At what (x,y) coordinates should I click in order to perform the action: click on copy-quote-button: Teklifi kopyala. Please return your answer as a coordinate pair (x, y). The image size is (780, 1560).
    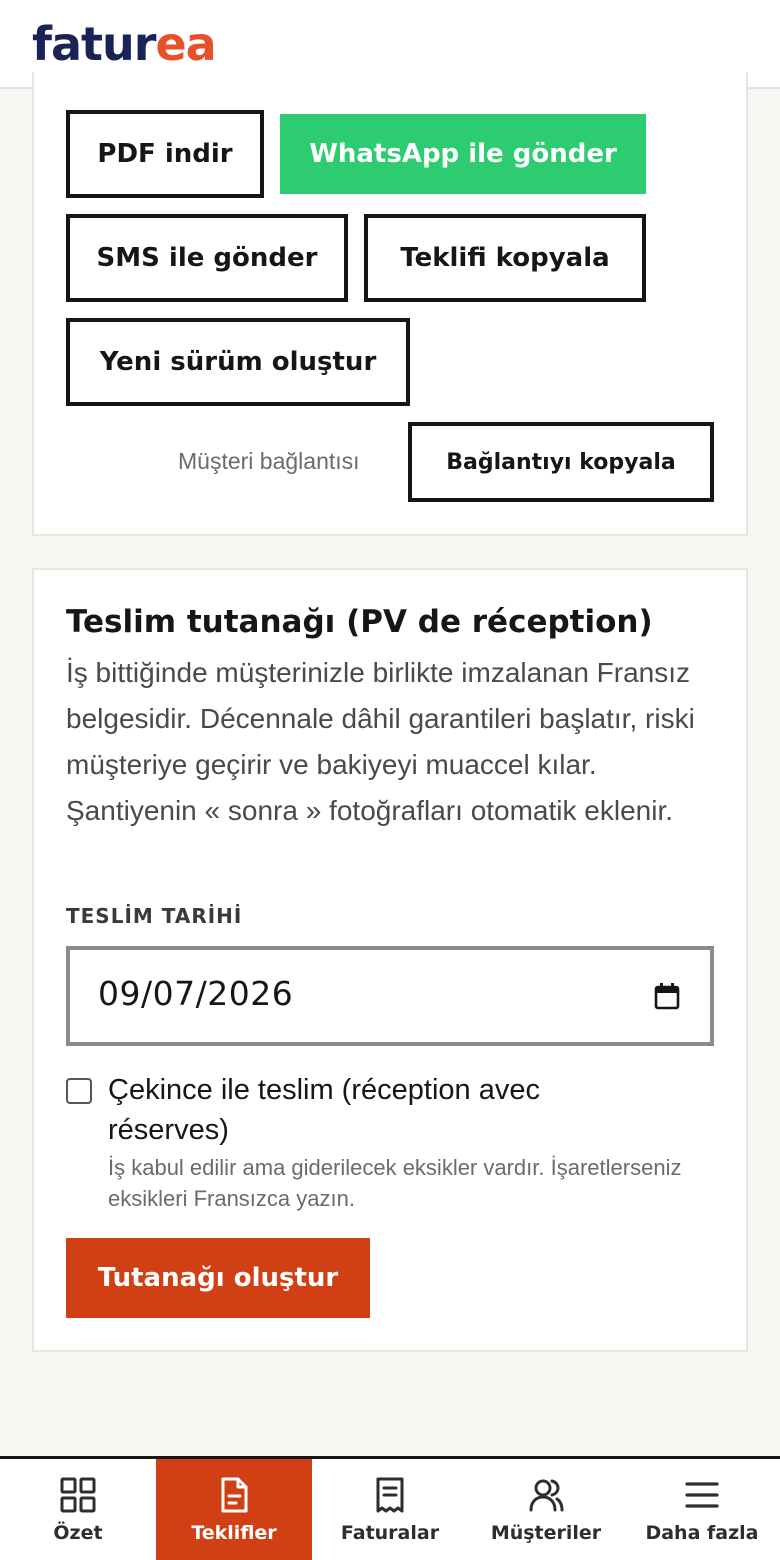
    Looking at the image, I should click on (505, 258).